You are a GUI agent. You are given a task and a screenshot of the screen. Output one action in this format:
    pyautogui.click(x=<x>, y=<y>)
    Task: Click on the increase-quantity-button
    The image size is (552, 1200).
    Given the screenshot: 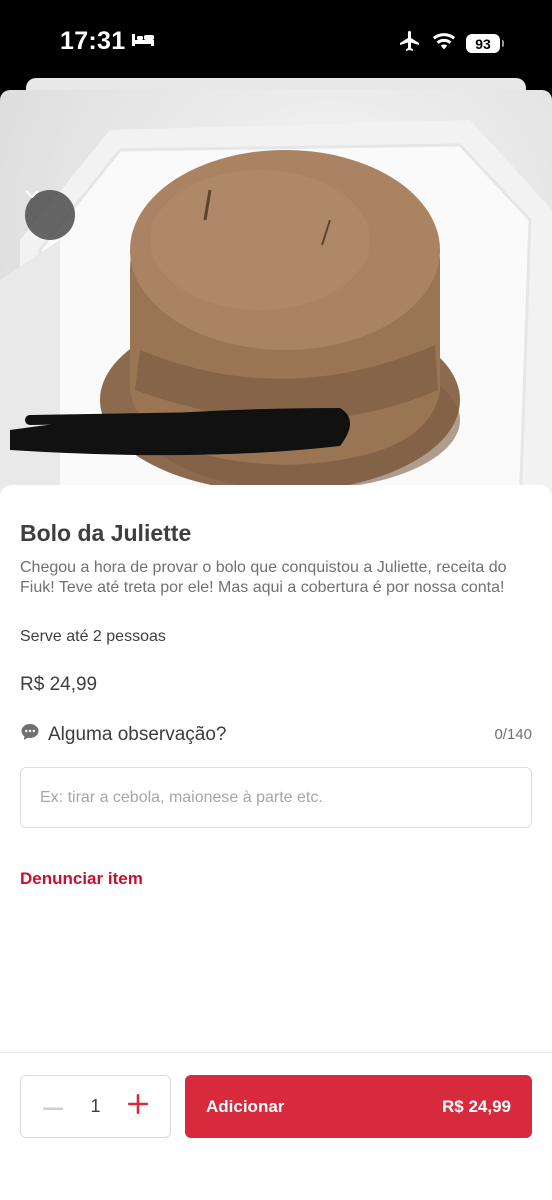 What is the action you would take?
    pyautogui.click(x=138, y=1107)
    